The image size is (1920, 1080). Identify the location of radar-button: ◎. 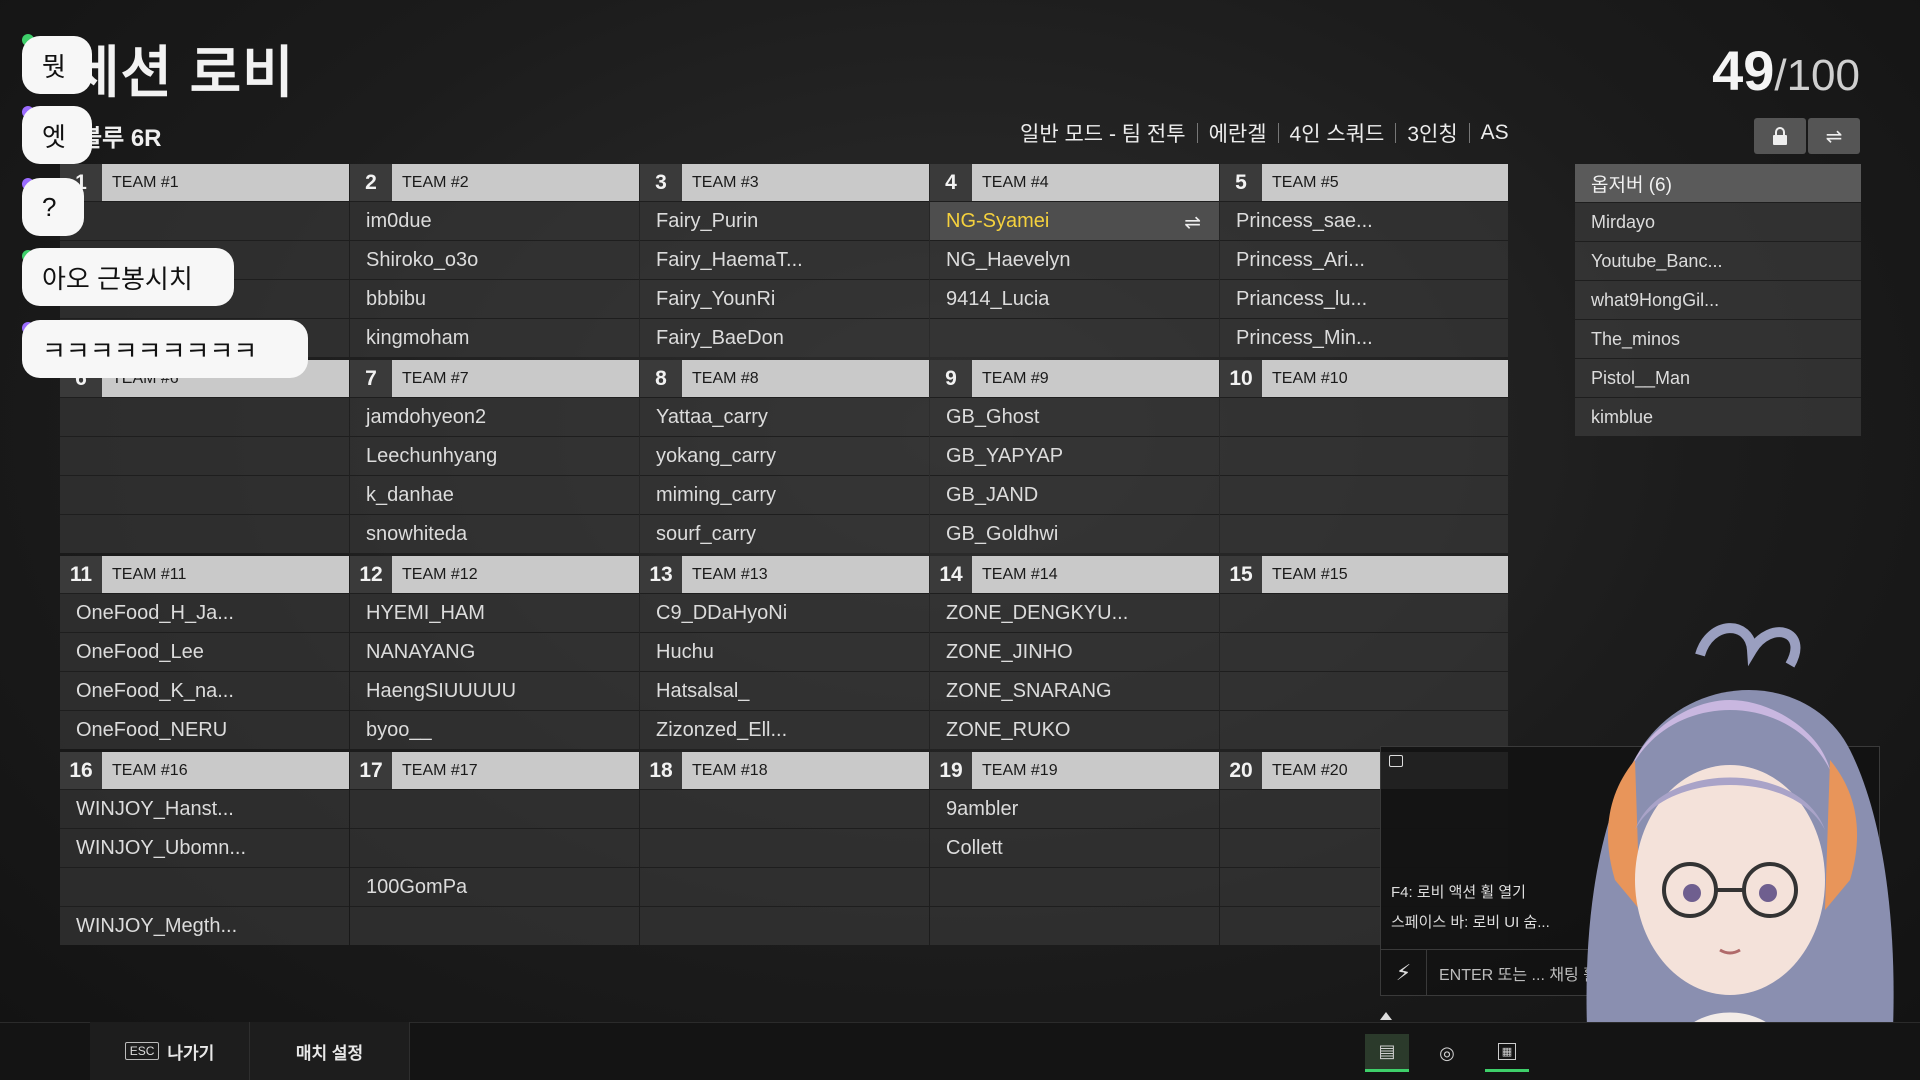
(1447, 1053).